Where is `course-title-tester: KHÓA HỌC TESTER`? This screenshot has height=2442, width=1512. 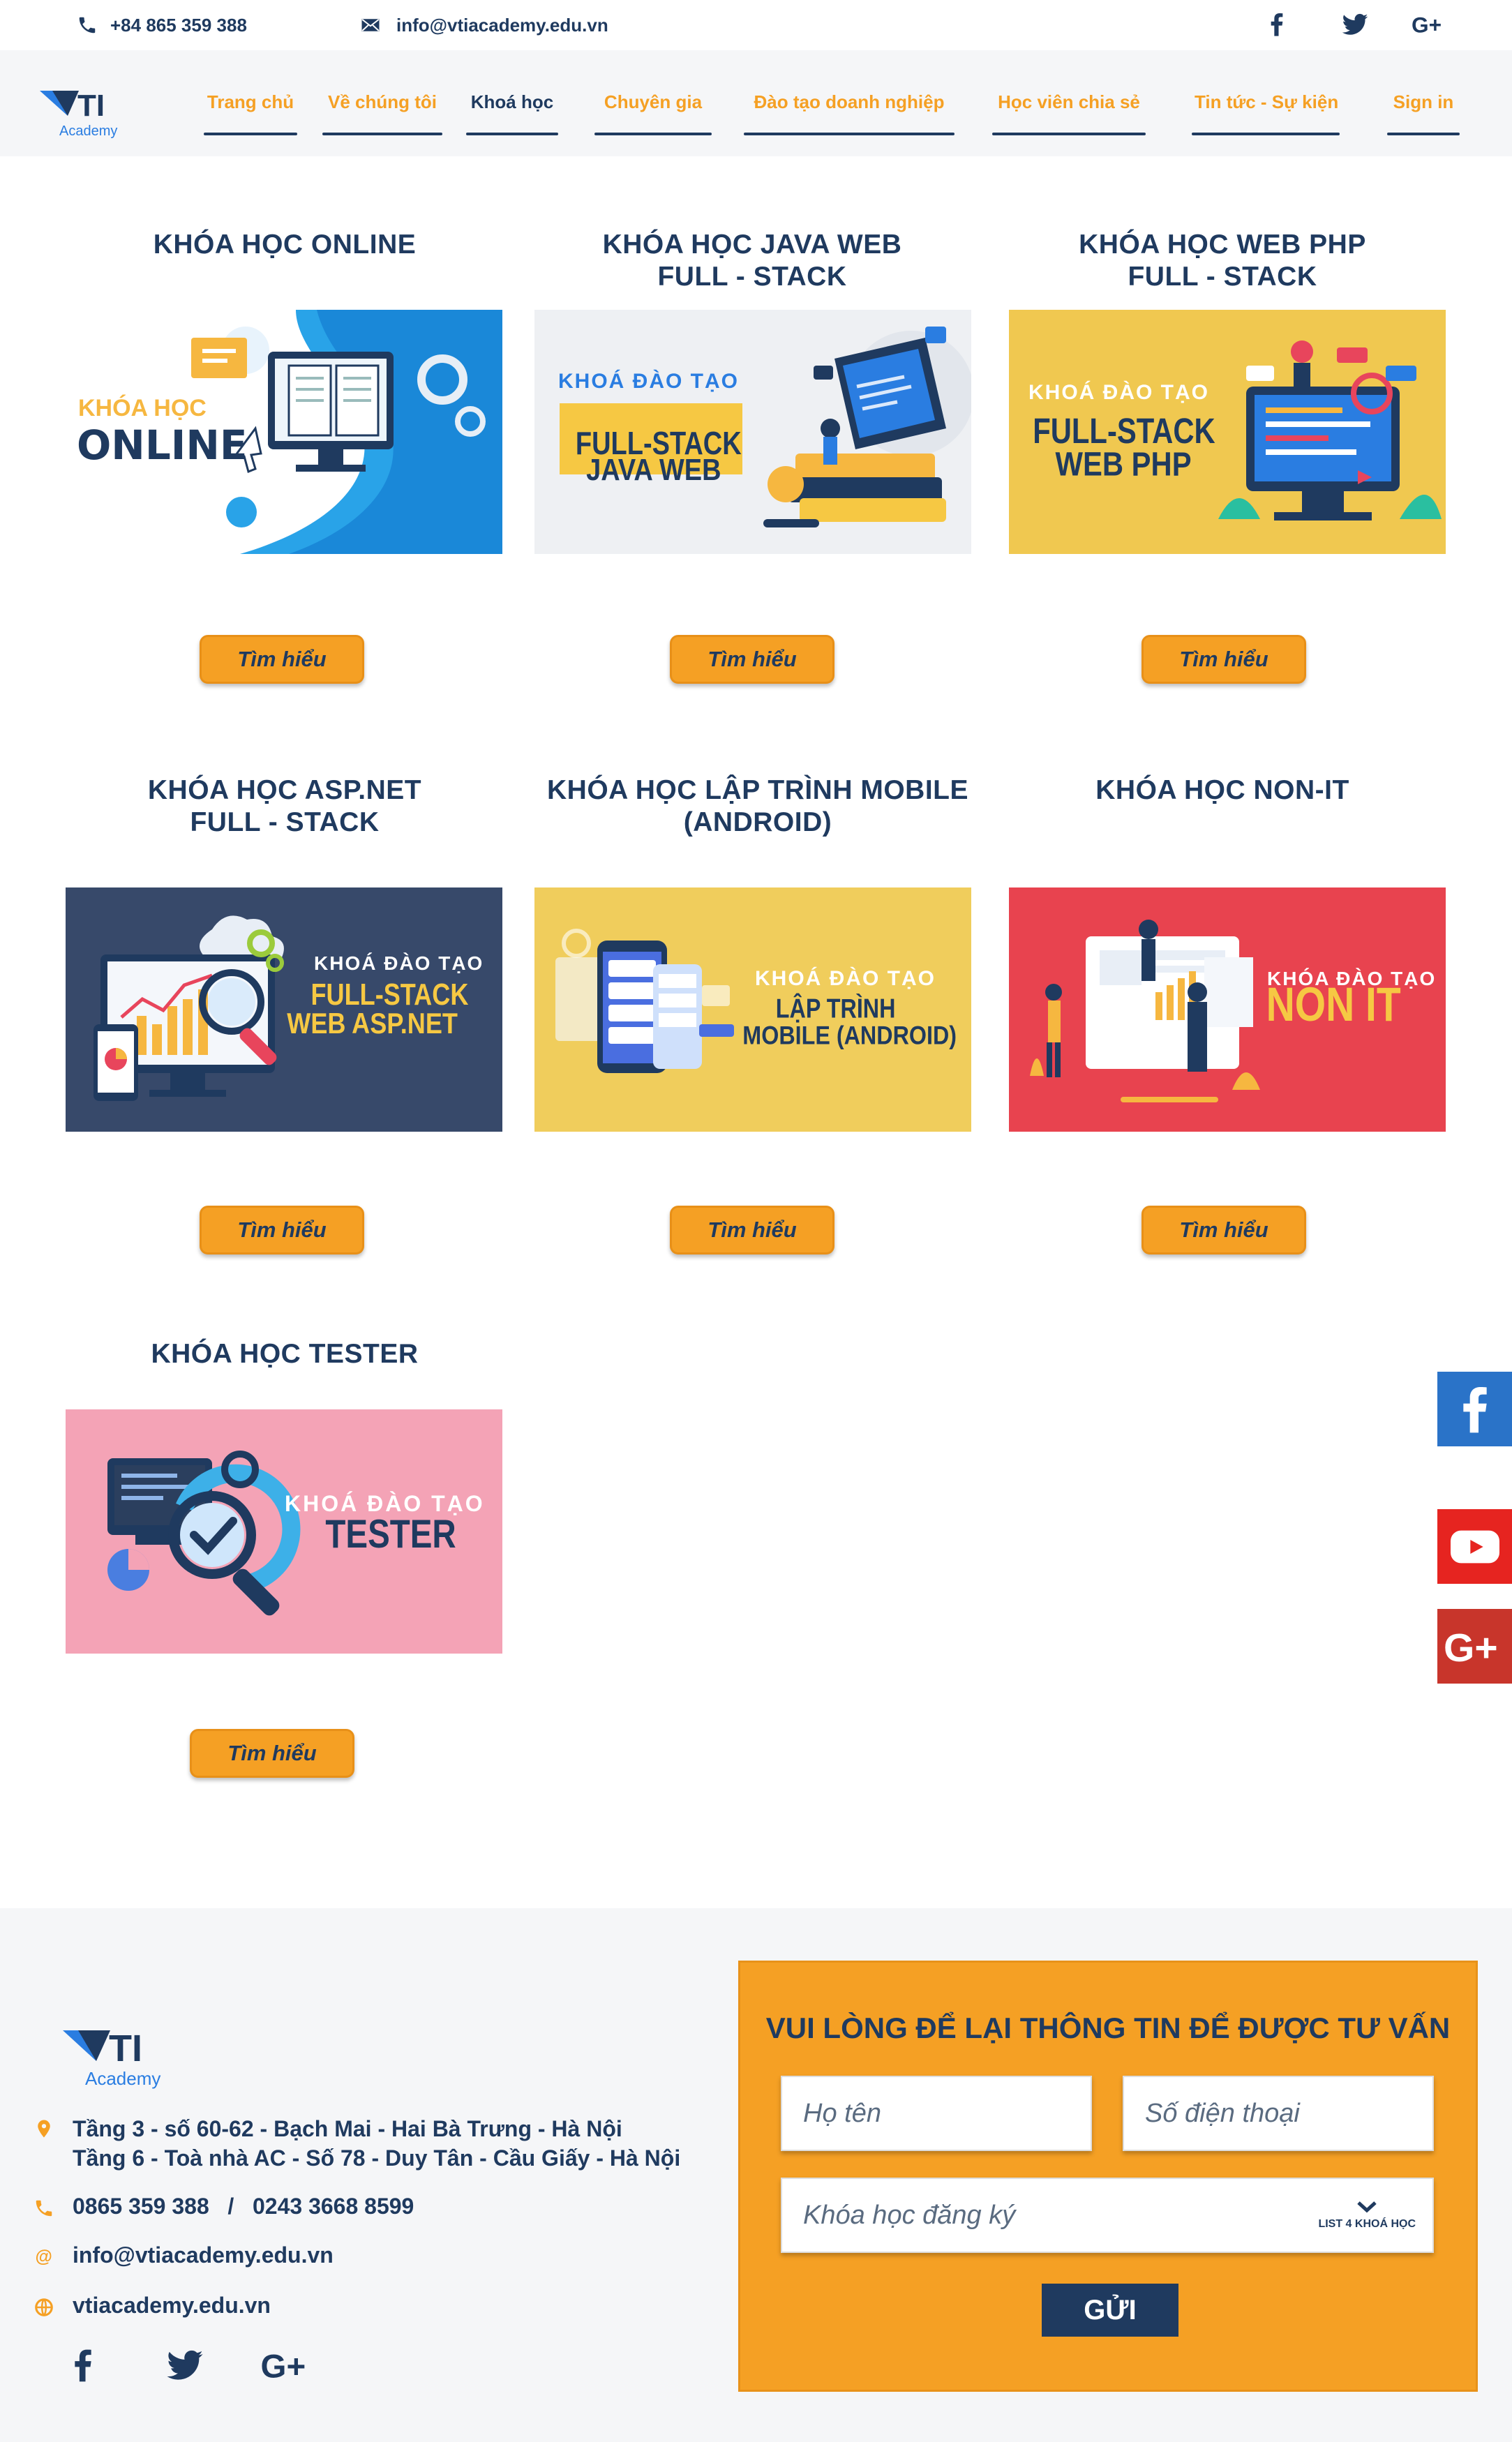 course-title-tester: KHÓA HỌC TESTER is located at coordinates (285, 1354).